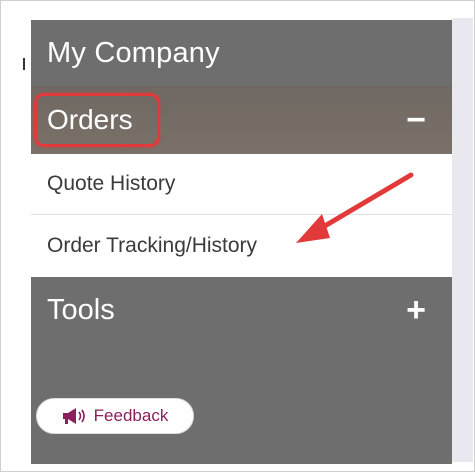  What do you see at coordinates (90, 119) in the screenshot?
I see `nav-item-orders-label: Orders` at bounding box center [90, 119].